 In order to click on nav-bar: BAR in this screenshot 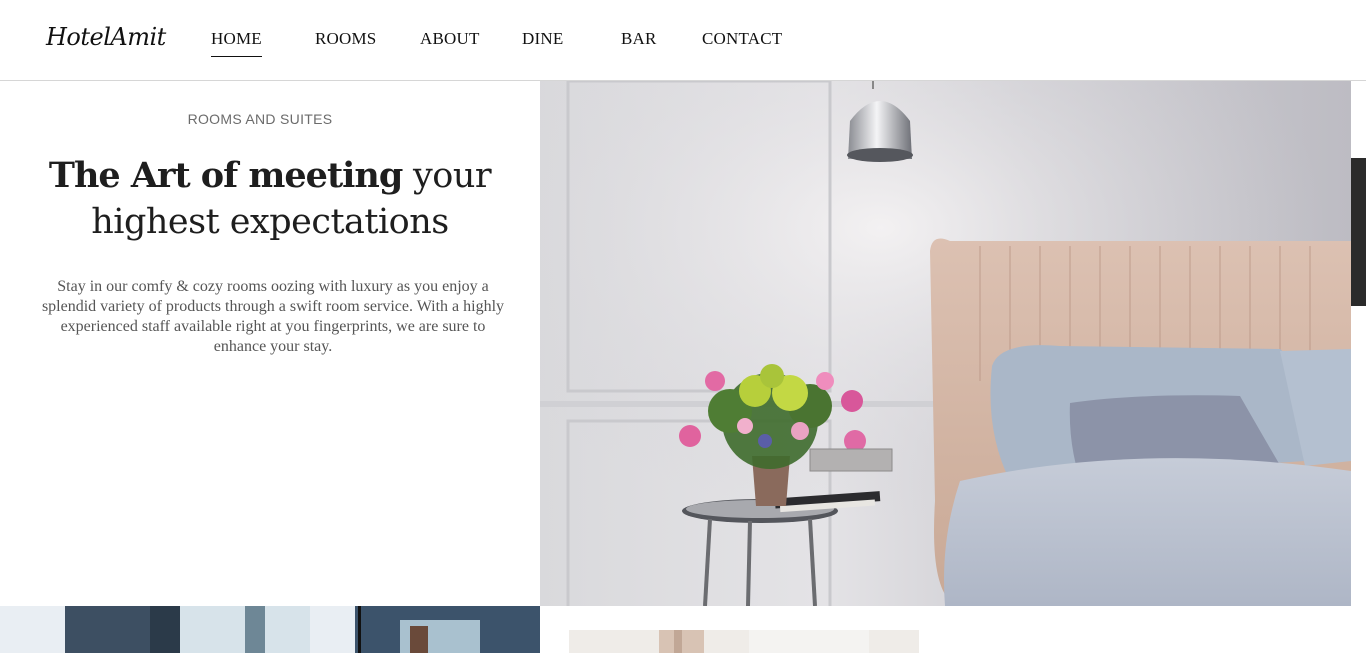, I will do `click(639, 39)`.